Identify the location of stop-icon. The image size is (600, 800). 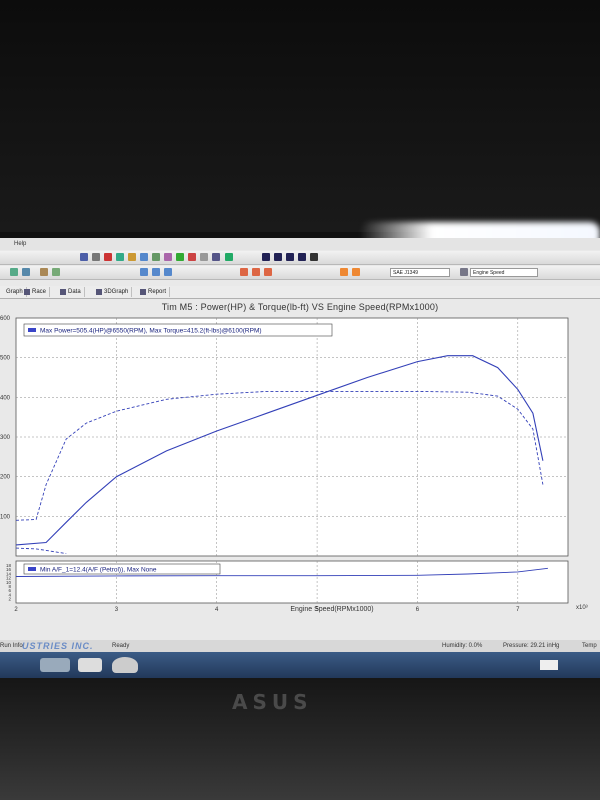
(108, 257).